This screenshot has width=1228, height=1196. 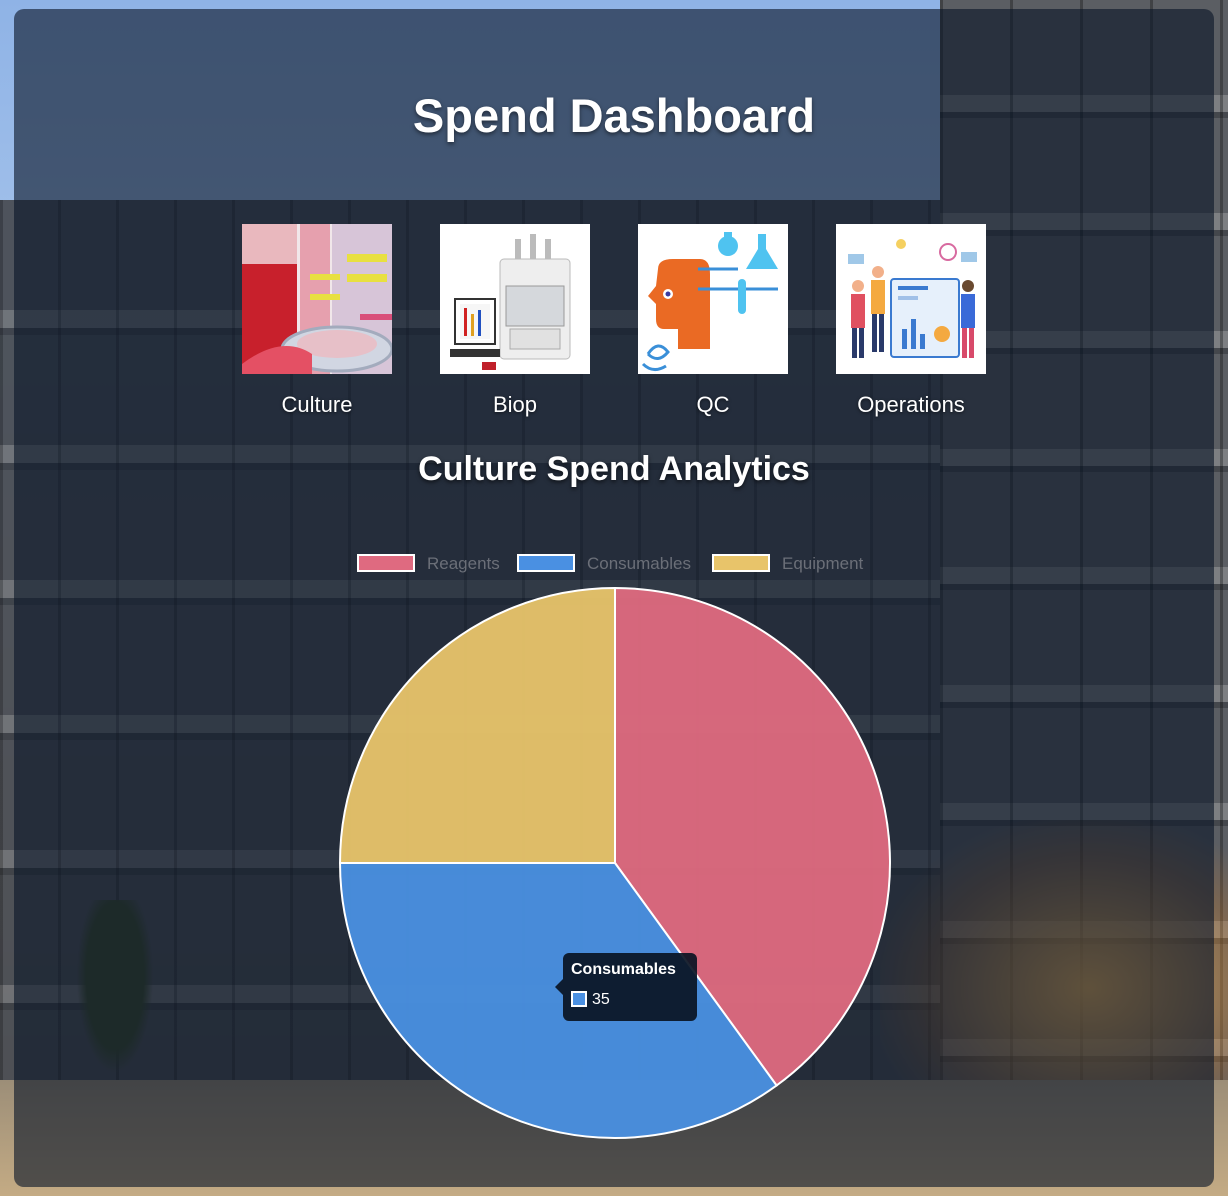 I want to click on category-label: Operations, so click(x=911, y=404).